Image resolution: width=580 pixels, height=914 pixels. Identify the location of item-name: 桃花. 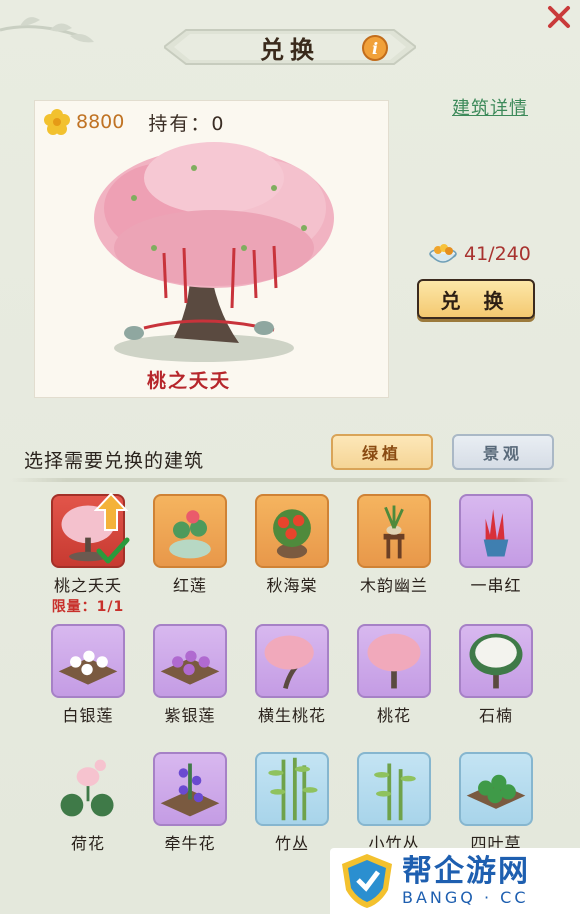
(393, 715).